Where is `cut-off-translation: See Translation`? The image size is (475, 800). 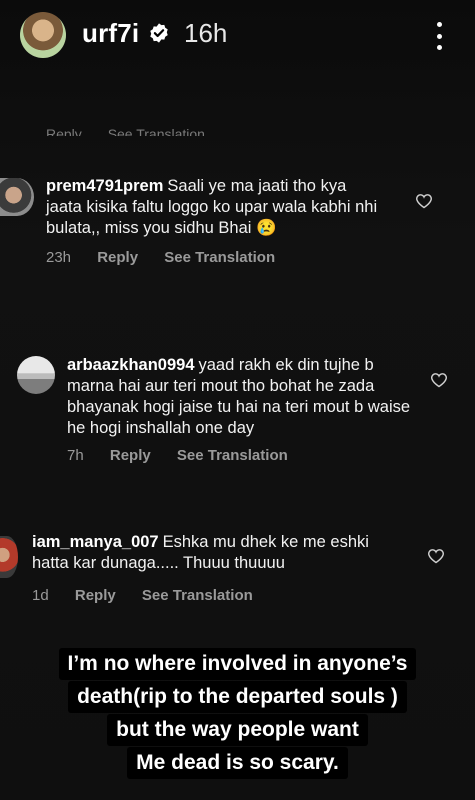
cut-off-translation: See Translation is located at coordinates (156, 131).